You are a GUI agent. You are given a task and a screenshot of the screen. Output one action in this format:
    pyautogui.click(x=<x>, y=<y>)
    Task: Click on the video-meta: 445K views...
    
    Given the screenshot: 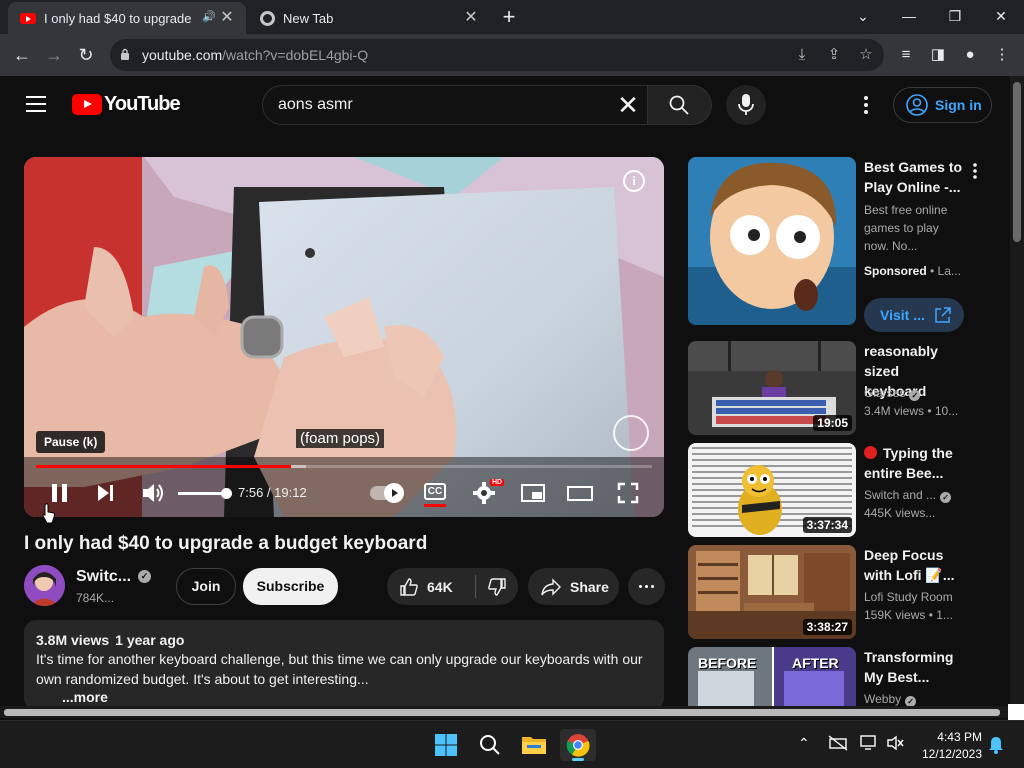 What is the action you would take?
    pyautogui.click(x=900, y=513)
    